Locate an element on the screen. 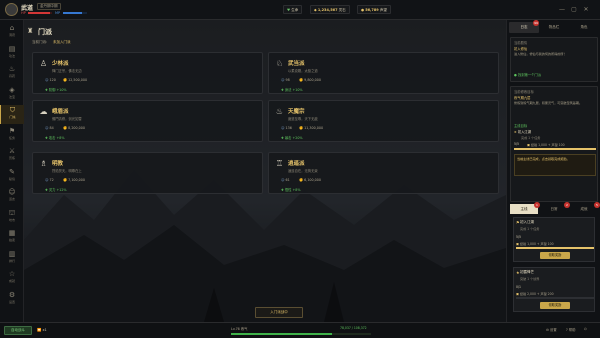 The width and height of the screenshot is (600, 338). tab-1: 物品栏 is located at coordinates (554, 27).